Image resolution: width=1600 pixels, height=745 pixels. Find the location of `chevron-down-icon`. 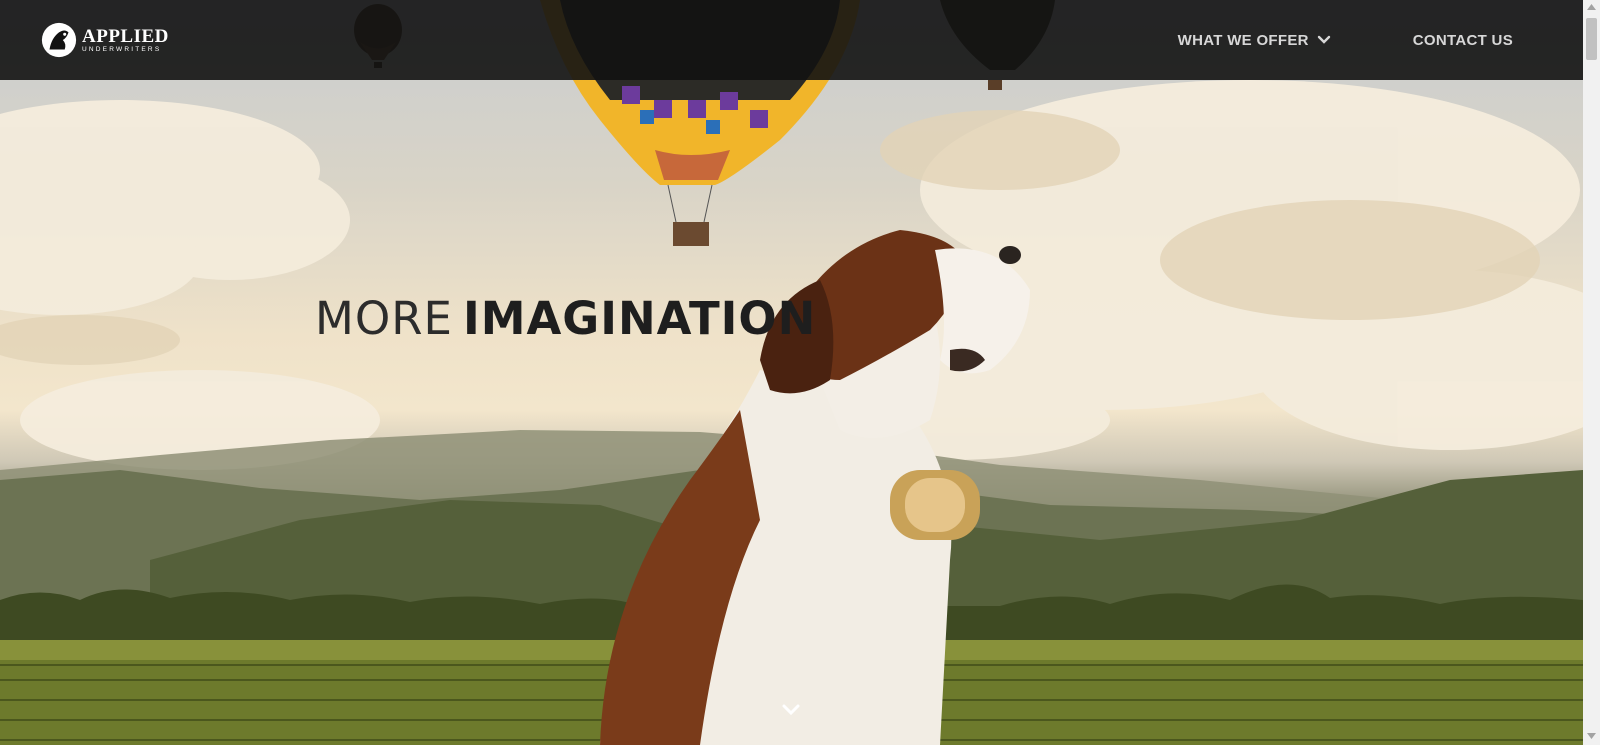

chevron-down-icon is located at coordinates (1323, 39).